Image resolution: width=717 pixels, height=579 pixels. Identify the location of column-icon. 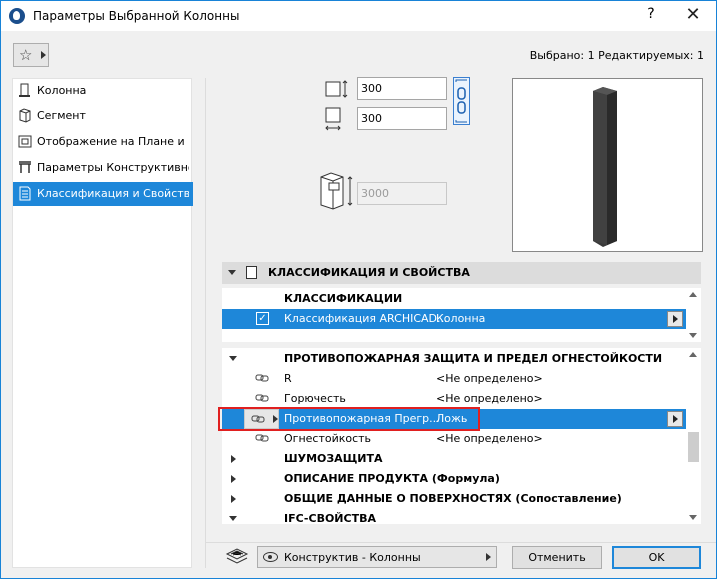
(24, 90).